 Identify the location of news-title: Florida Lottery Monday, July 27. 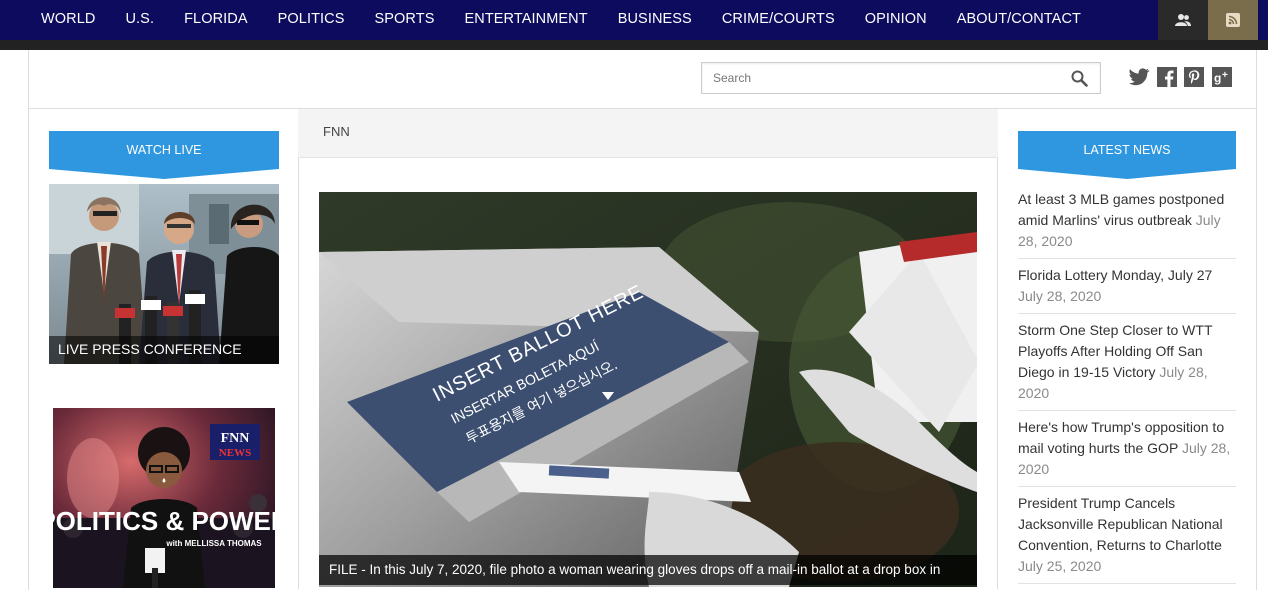
(1115, 275).